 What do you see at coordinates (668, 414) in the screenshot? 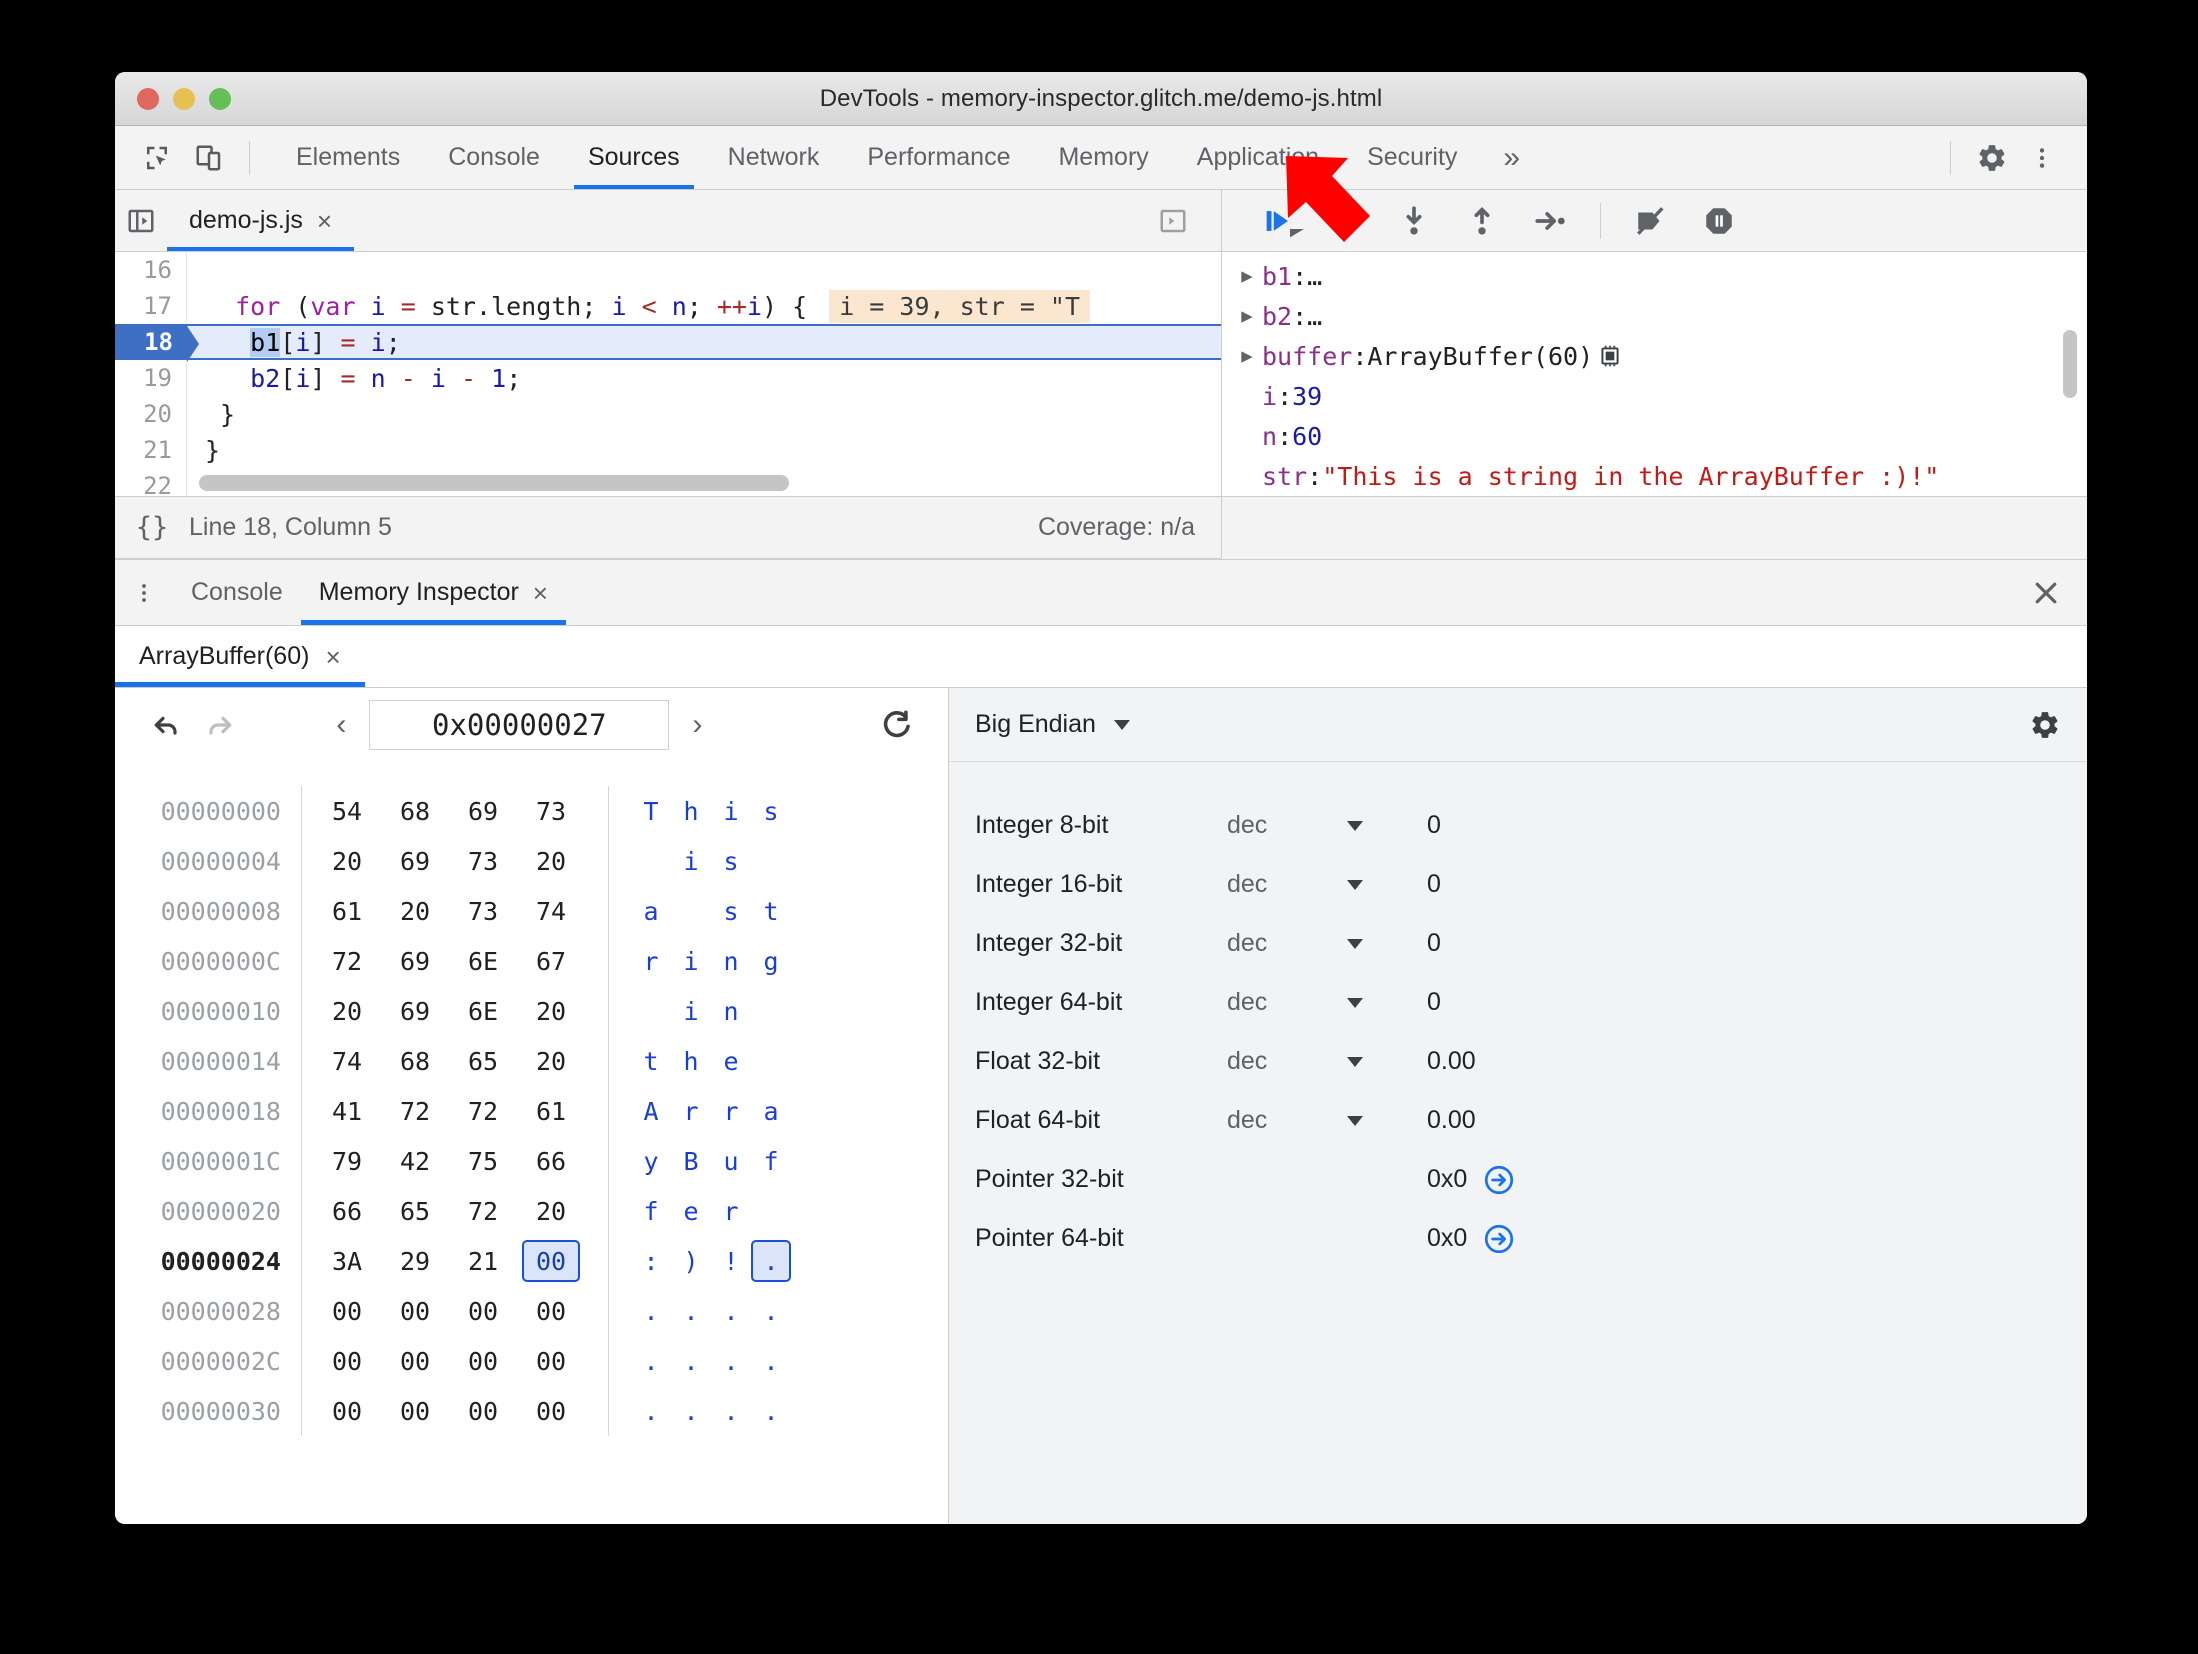
I see `code-line: 20 }` at bounding box center [668, 414].